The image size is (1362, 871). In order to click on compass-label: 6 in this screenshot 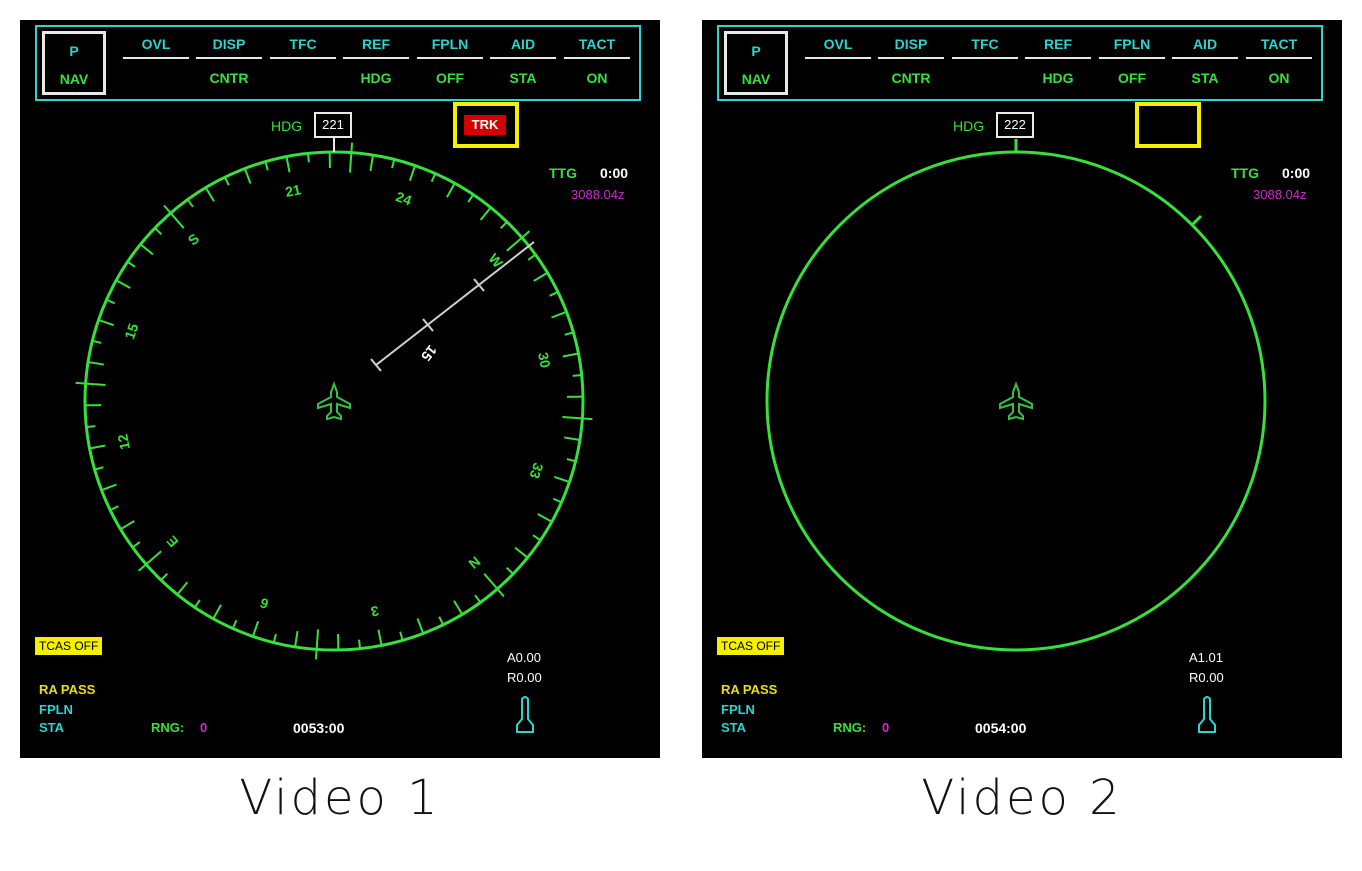, I will do `click(264, 604)`.